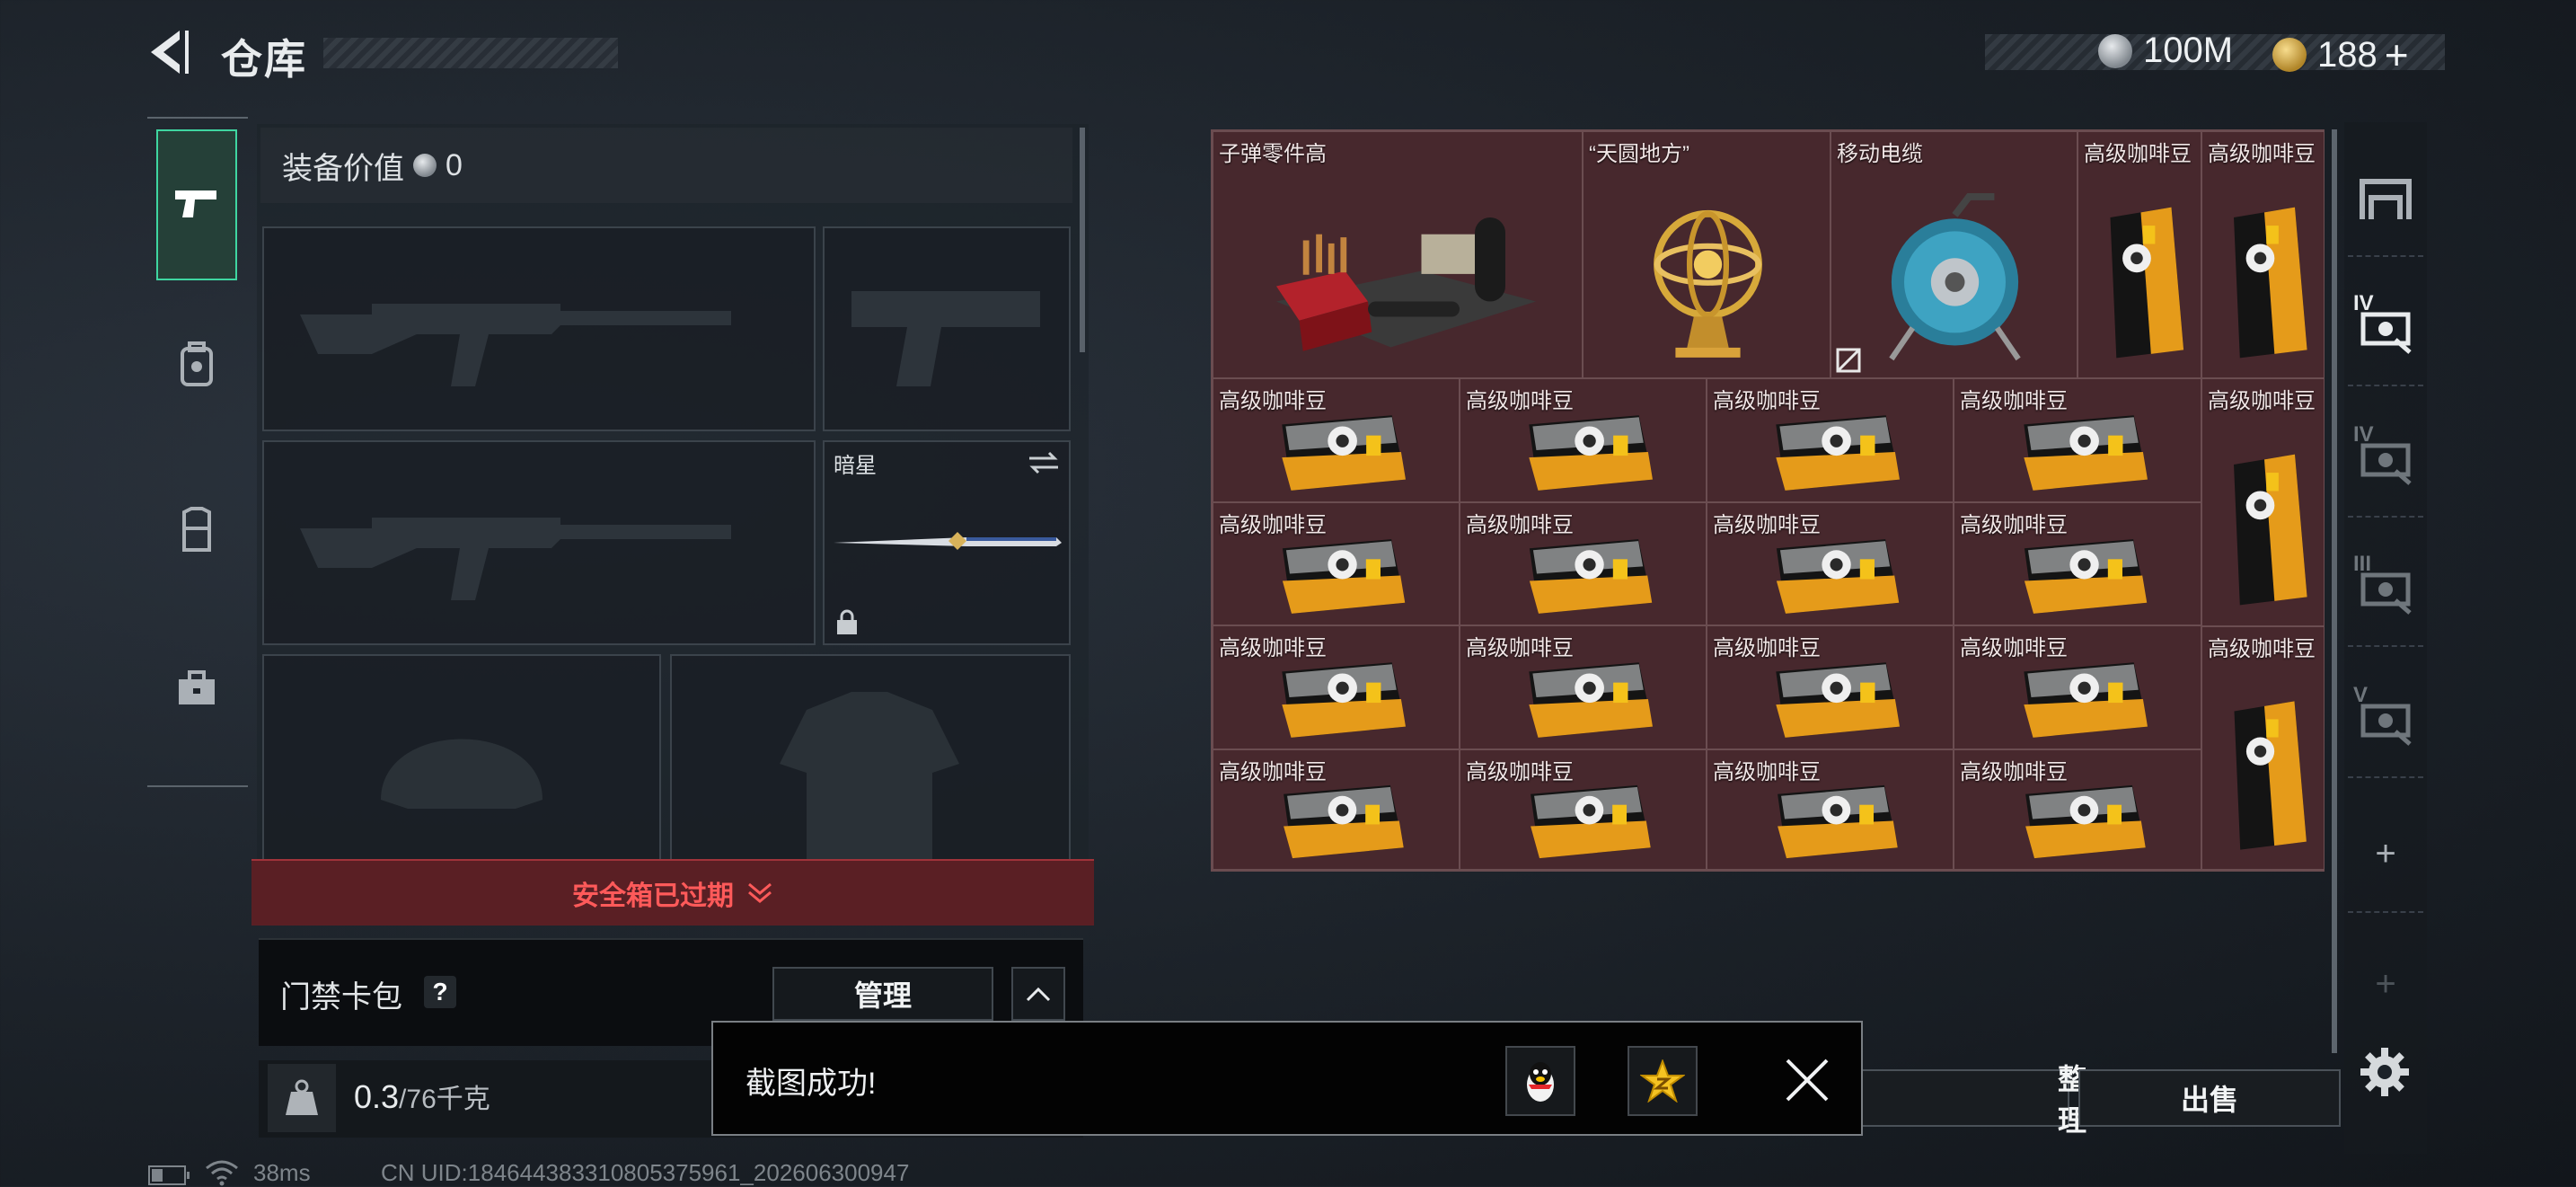 The height and width of the screenshot is (1187, 2576). What do you see at coordinates (2362, 564) in the screenshot?
I see `tier-label: III` at bounding box center [2362, 564].